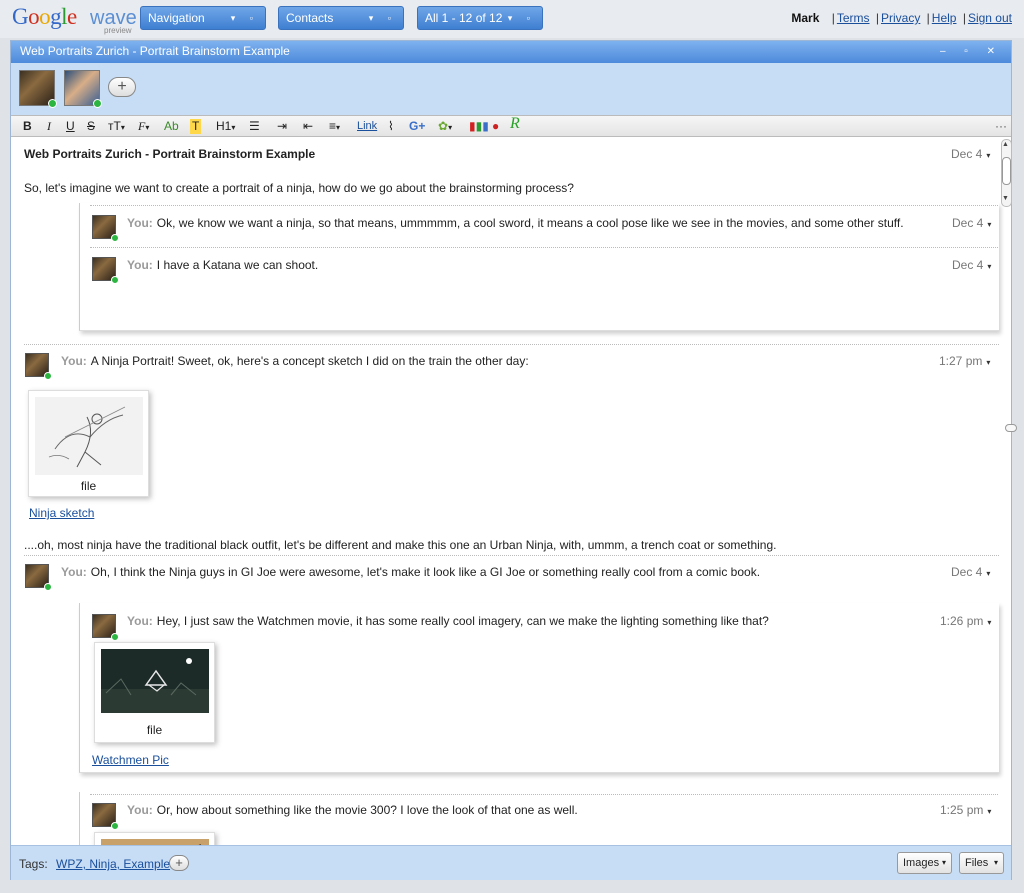  Describe the element at coordinates (445, 126) in the screenshot. I see `puzzle-gadget-icon: ✿▾` at that location.